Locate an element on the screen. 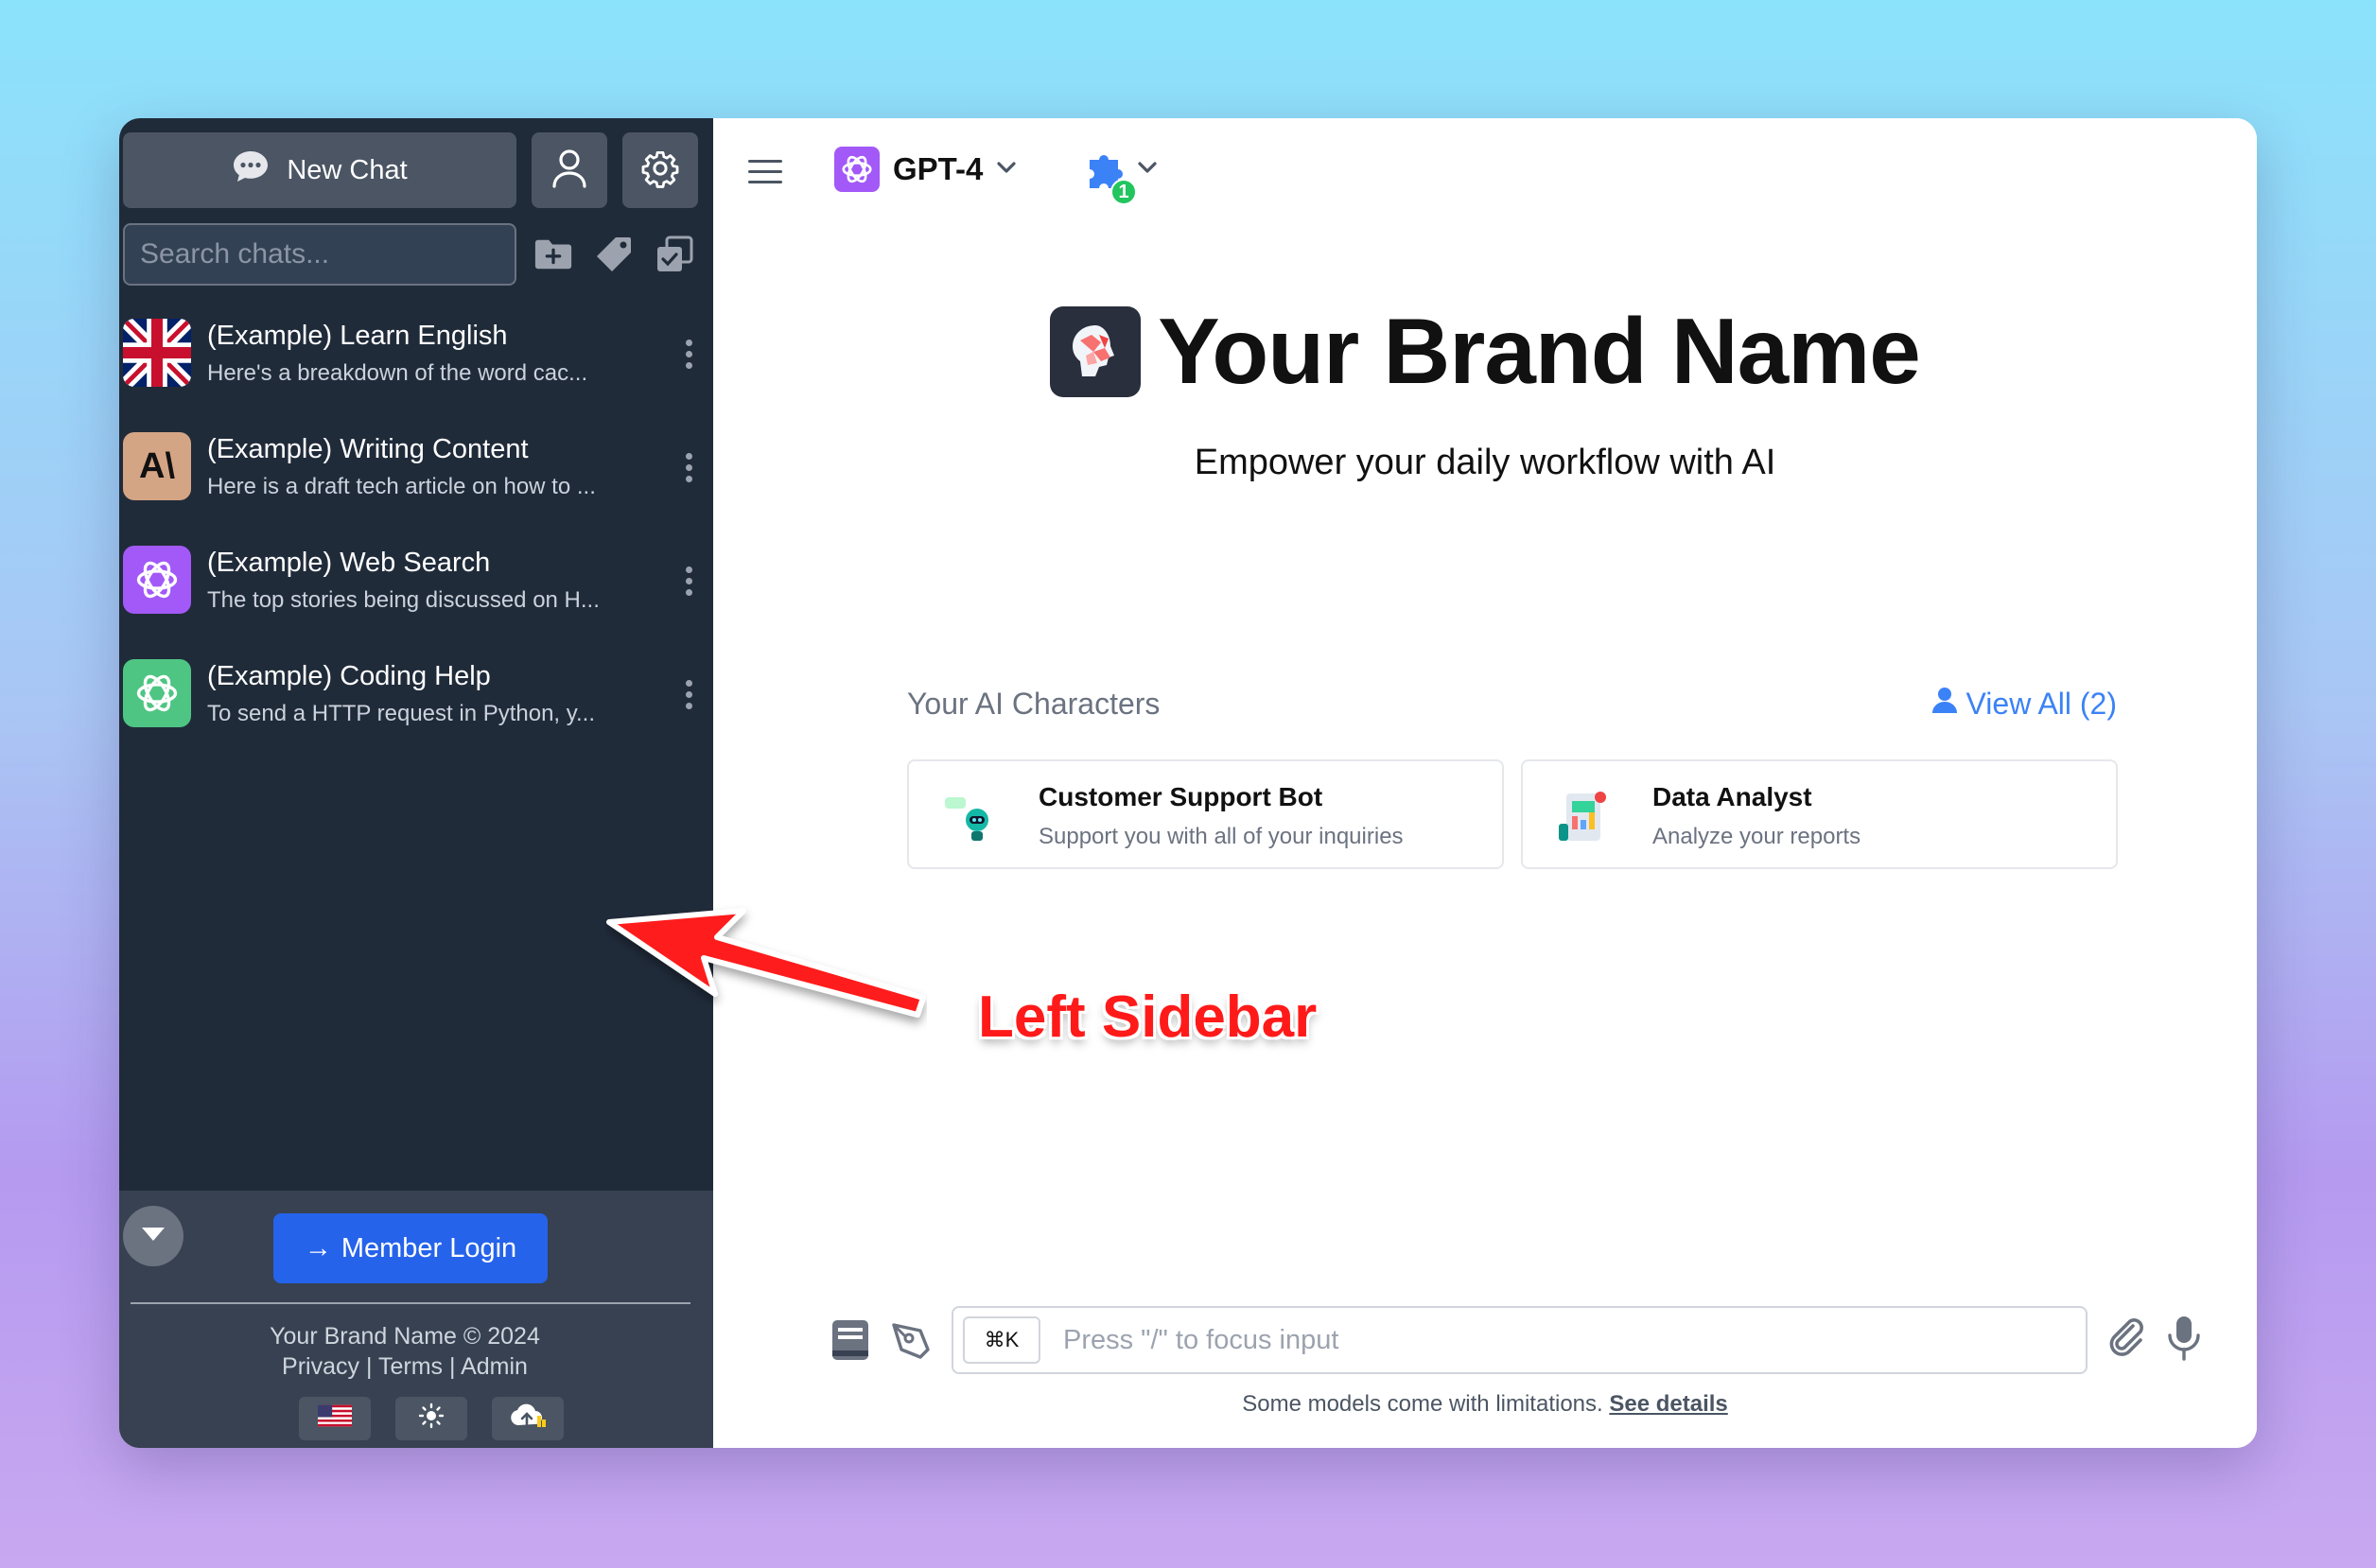  copyright-text: Your Brand Name © 2024 is located at coordinates (405, 1337).